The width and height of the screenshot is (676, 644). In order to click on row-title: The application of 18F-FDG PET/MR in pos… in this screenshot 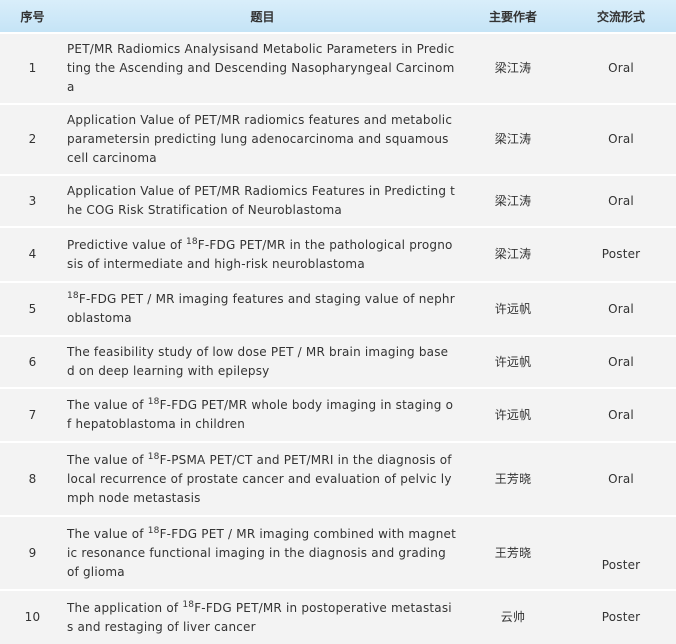, I will do `click(262, 616)`.